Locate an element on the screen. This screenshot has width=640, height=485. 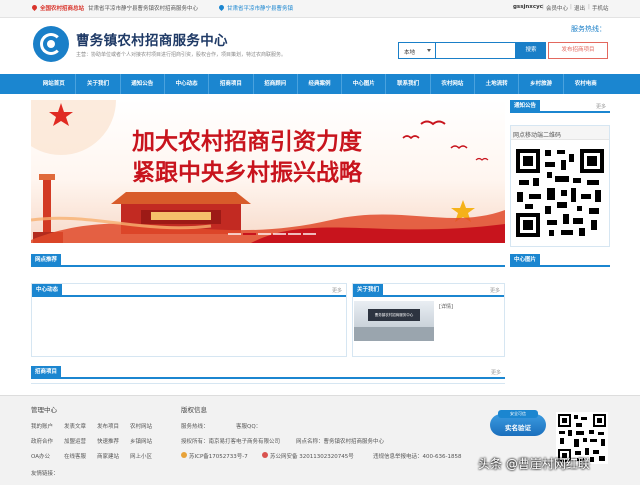
logout-link: 退出 is located at coordinates (579, 8).